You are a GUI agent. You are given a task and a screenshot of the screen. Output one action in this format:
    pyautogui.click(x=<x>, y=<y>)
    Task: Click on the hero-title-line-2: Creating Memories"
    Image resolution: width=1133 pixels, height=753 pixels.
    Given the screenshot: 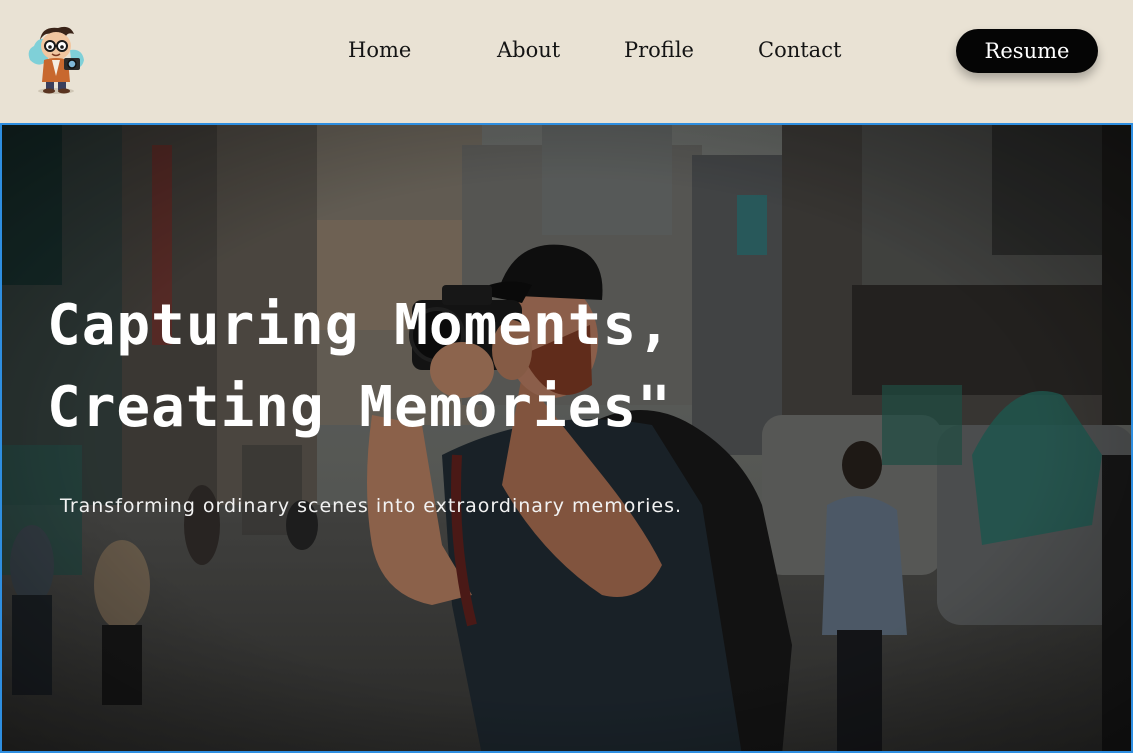 What is the action you would take?
    pyautogui.click(x=359, y=407)
    